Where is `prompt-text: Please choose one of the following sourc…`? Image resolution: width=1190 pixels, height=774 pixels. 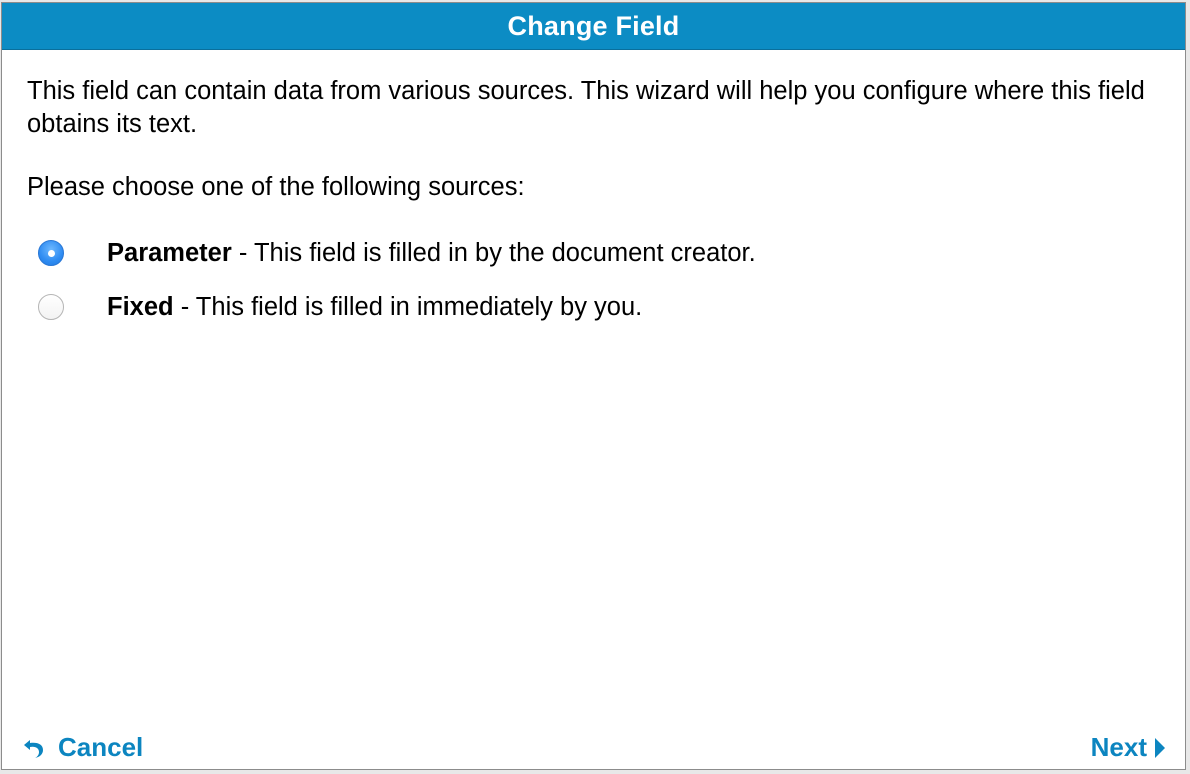
prompt-text: Please choose one of the following sourc… is located at coordinates (276, 187).